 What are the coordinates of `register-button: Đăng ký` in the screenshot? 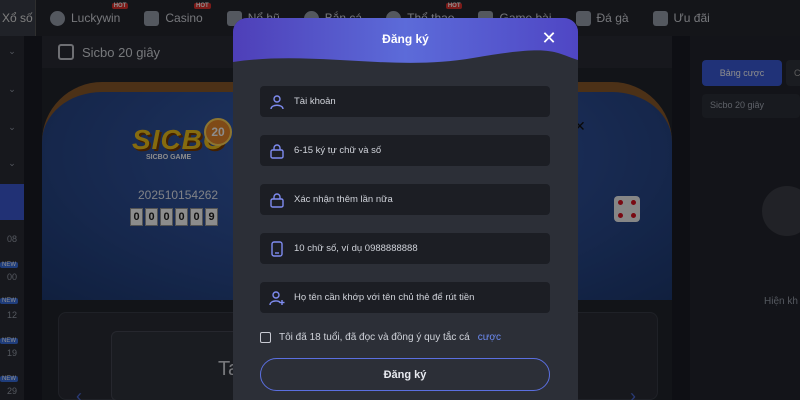 It's located at (405, 374).